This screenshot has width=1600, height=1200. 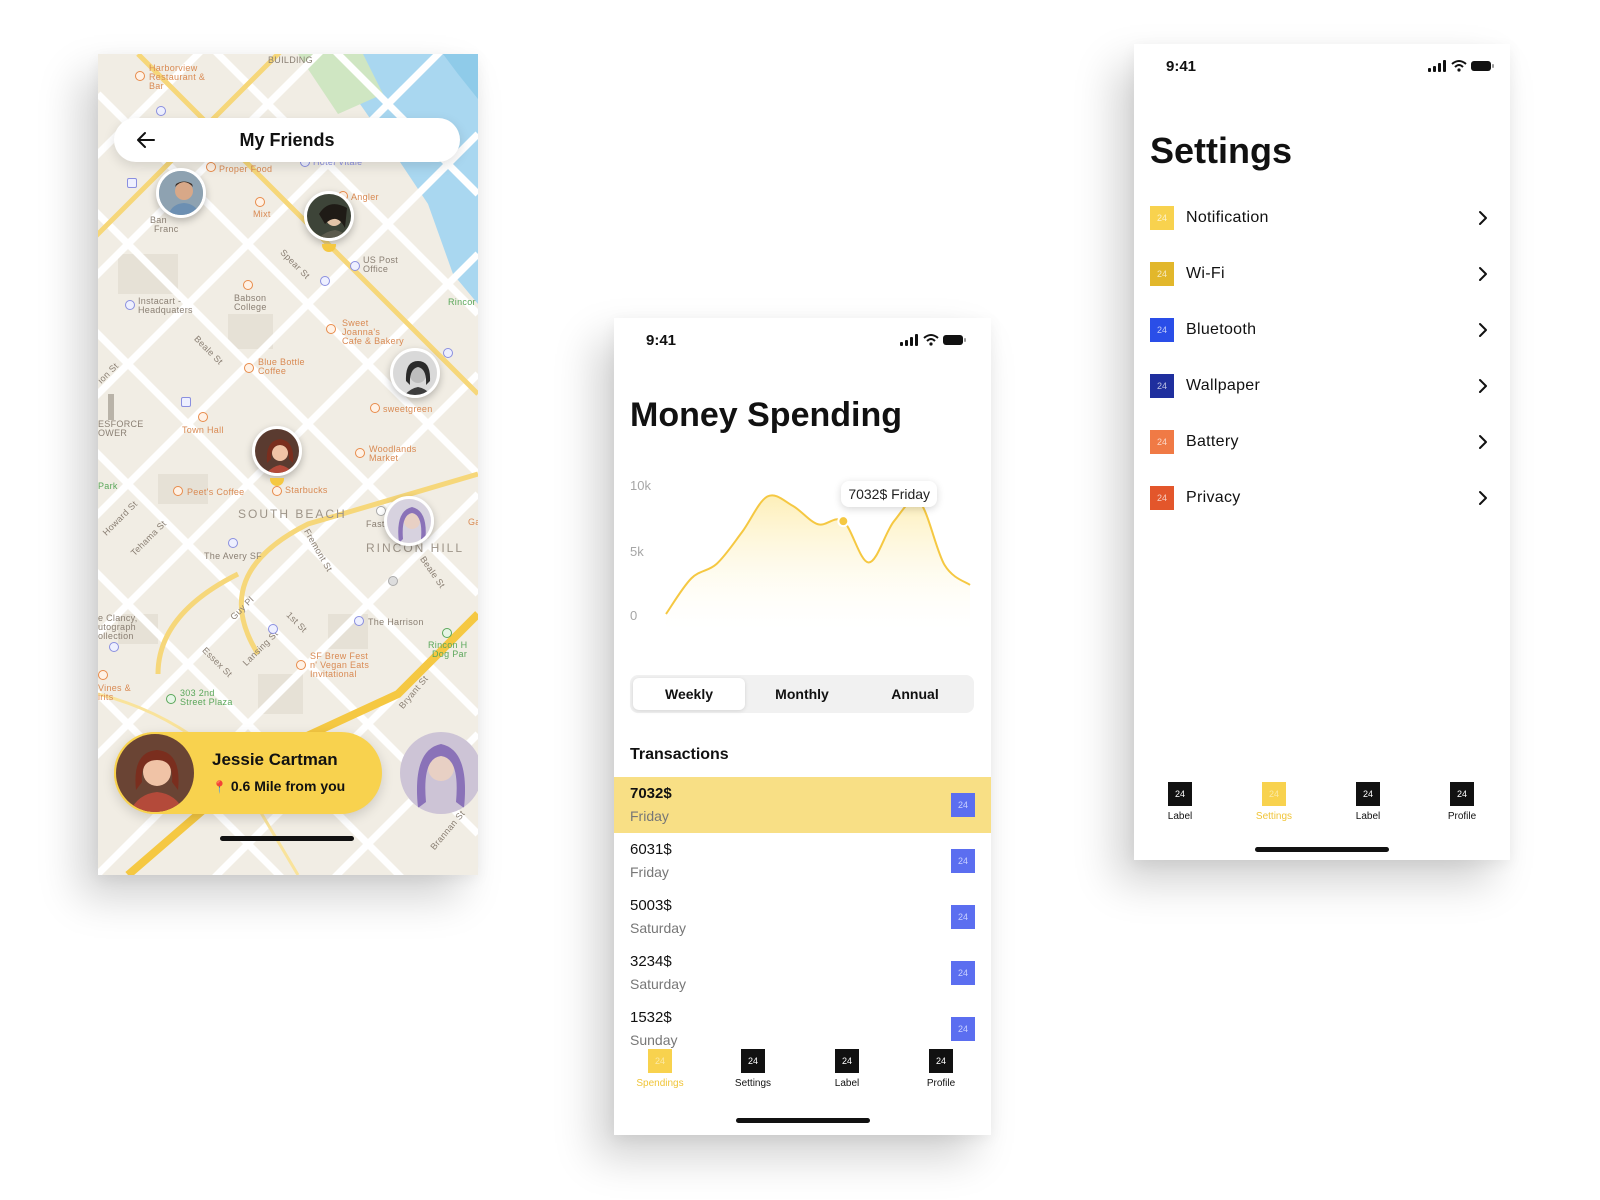 What do you see at coordinates (1462, 816) in the screenshot?
I see `tab-label: Profile` at bounding box center [1462, 816].